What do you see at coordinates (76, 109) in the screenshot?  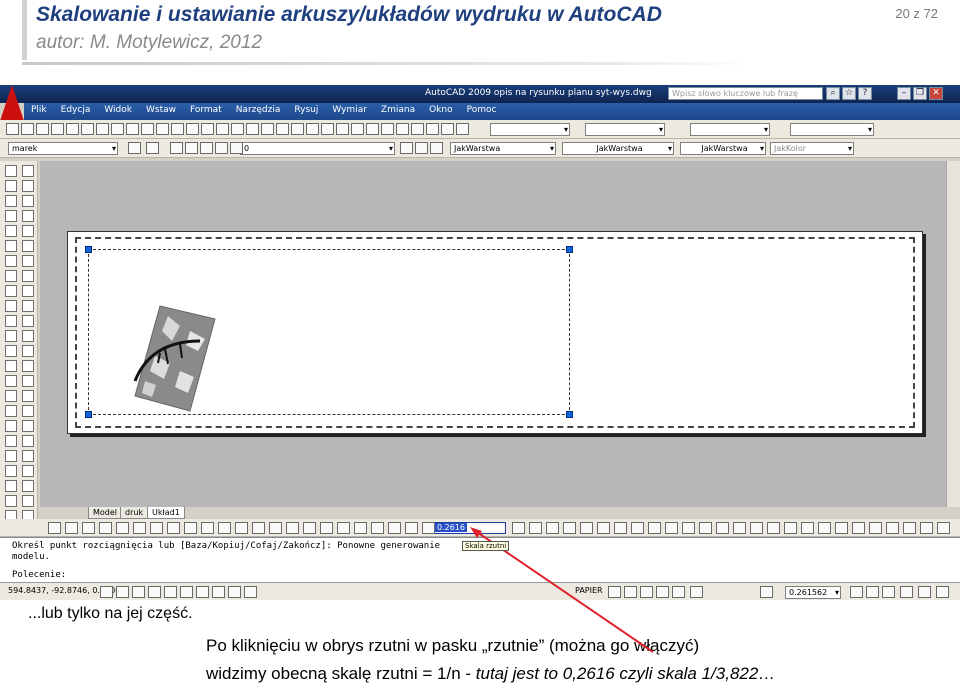 I see `menu-item: Edycja` at bounding box center [76, 109].